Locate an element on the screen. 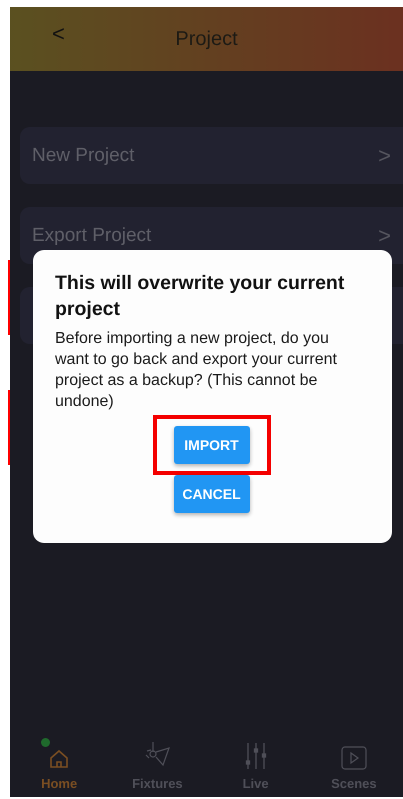 The height and width of the screenshot is (799, 403). menu-row: New Project > is located at coordinates (211, 155).